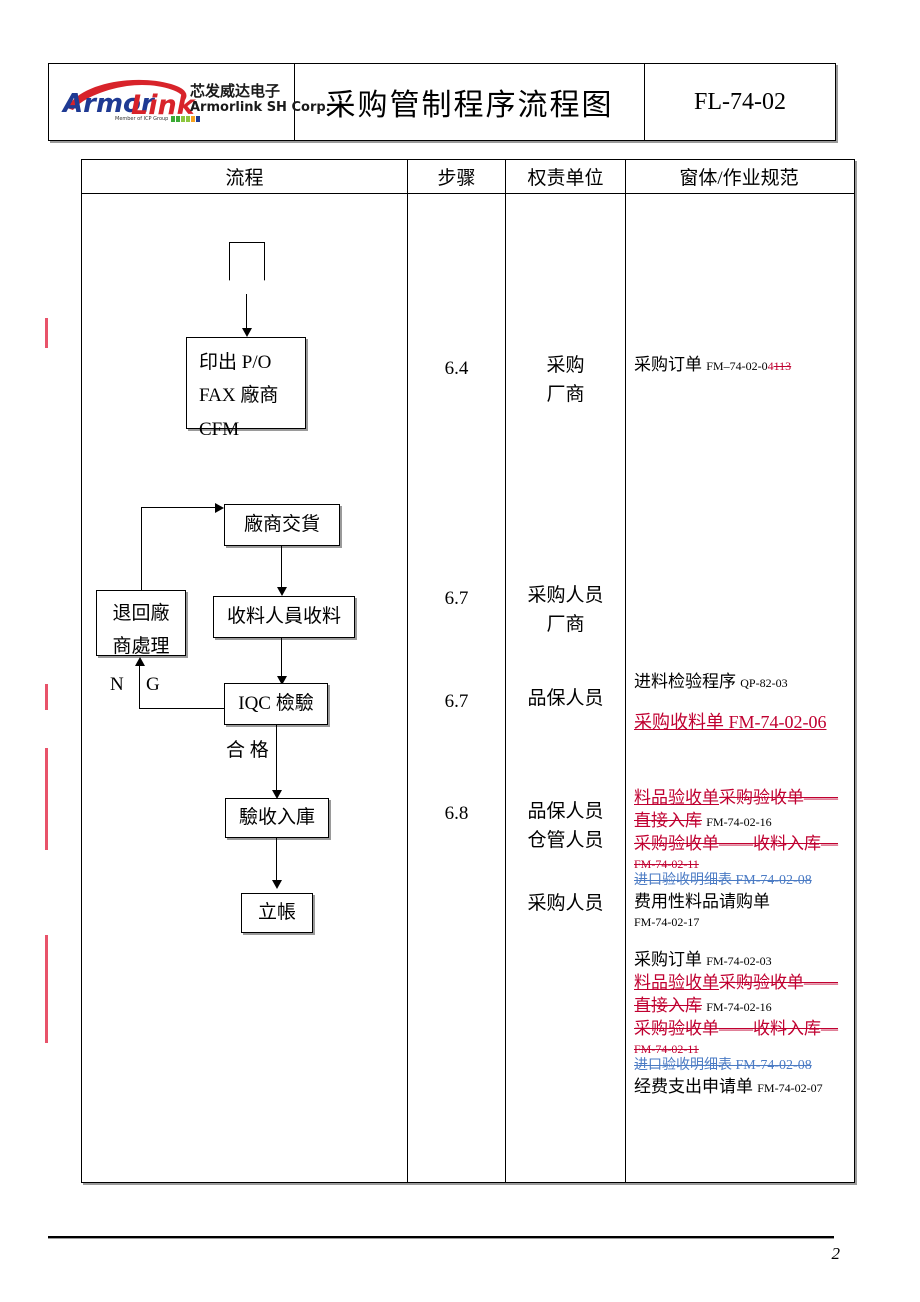  I want to click on form-line: 采购收料单 FM-74-02-06, so click(741, 722).